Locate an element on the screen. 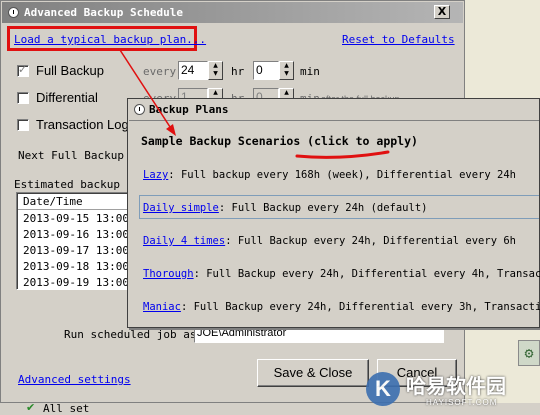 The image size is (540, 415). annotation-arrow-line is located at coordinates (146, 90).